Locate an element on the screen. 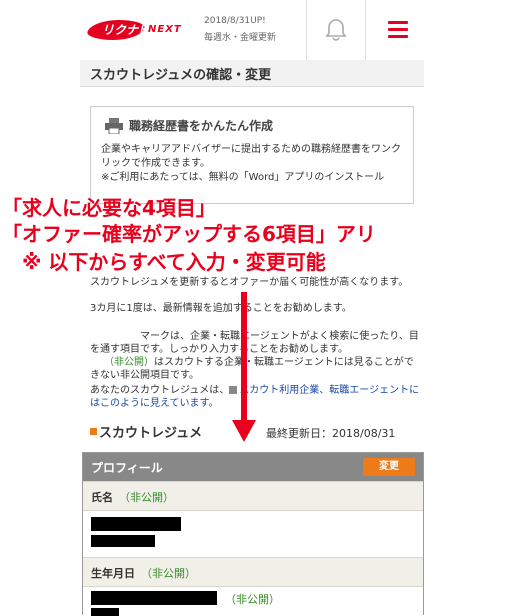 This screenshot has width=528, height=616. rikunabi-next-logo: リクナビ NEXT is located at coordinates (148, 30).